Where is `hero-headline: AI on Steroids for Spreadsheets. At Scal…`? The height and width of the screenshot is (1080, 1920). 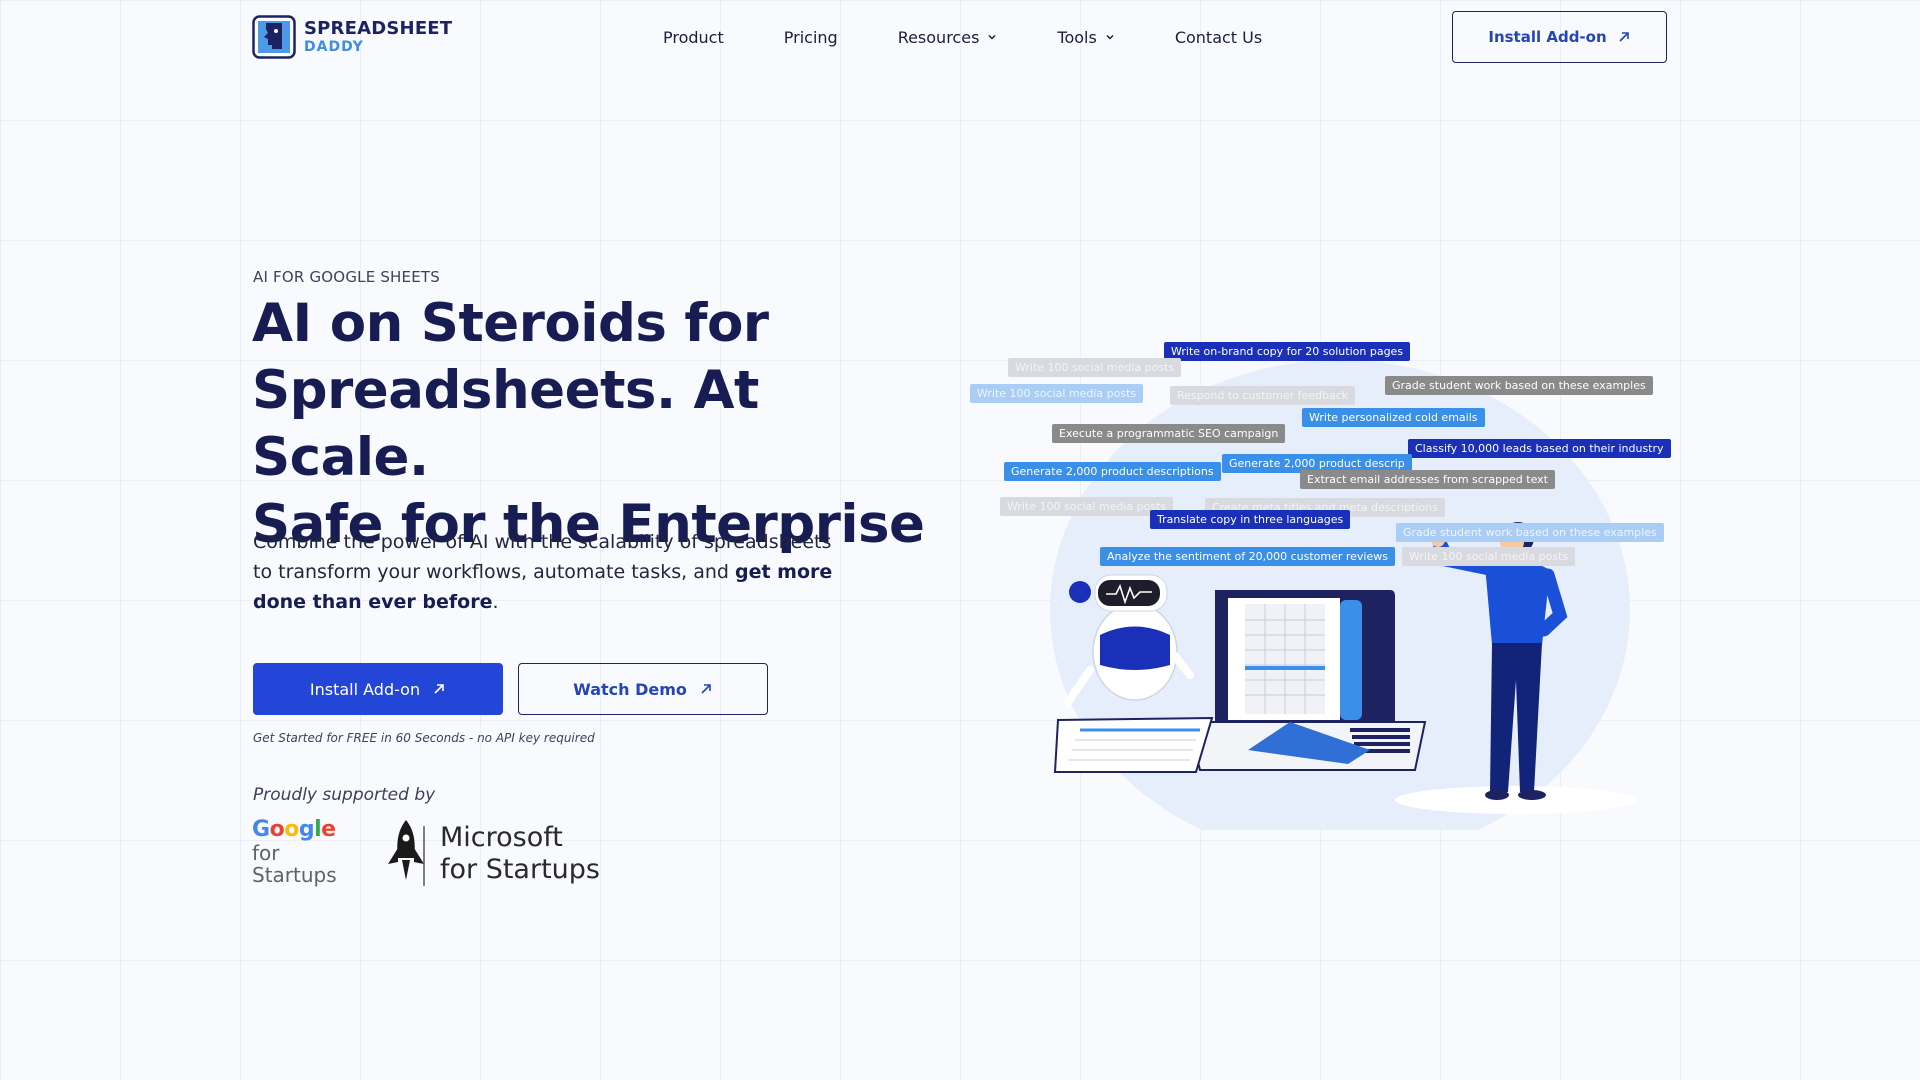
hero-headline: AI on Steroids for Spreadsheets. At Scal… is located at coordinates (602, 424).